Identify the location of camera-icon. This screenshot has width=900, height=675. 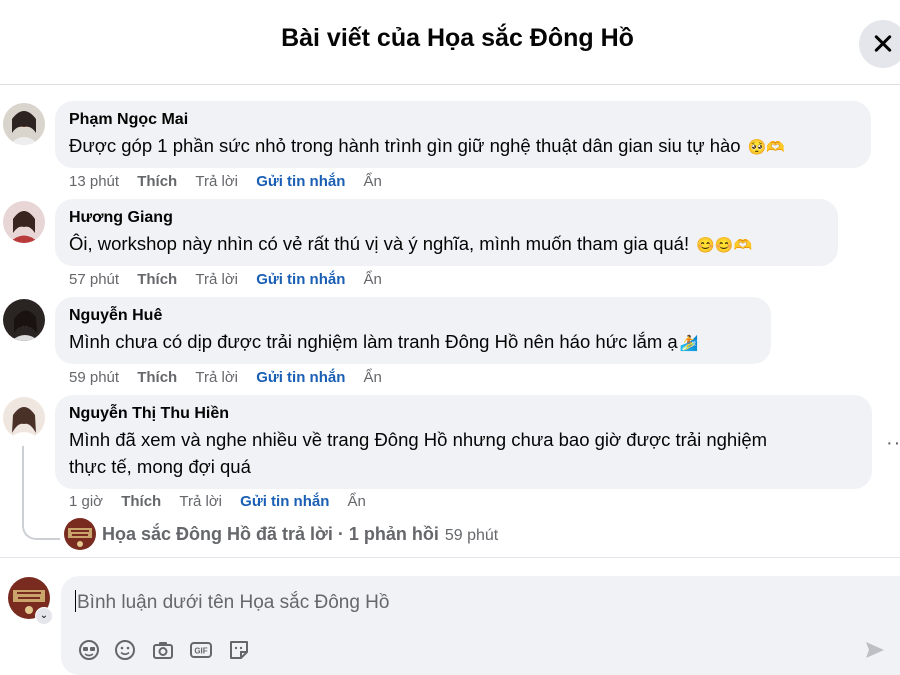
(163, 650).